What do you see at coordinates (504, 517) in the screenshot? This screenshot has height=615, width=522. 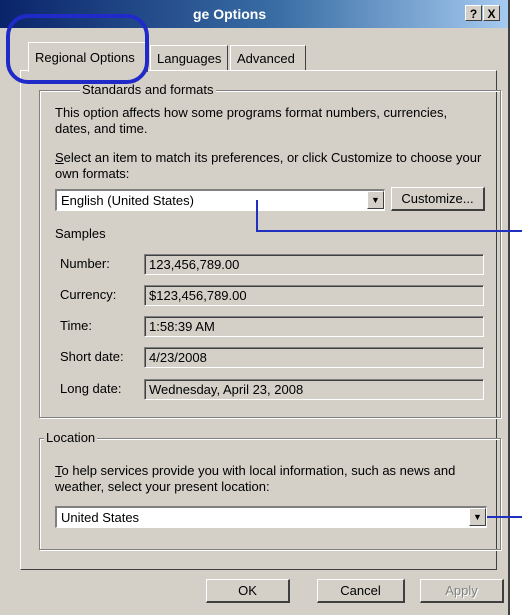 I see `callout-line-location` at bounding box center [504, 517].